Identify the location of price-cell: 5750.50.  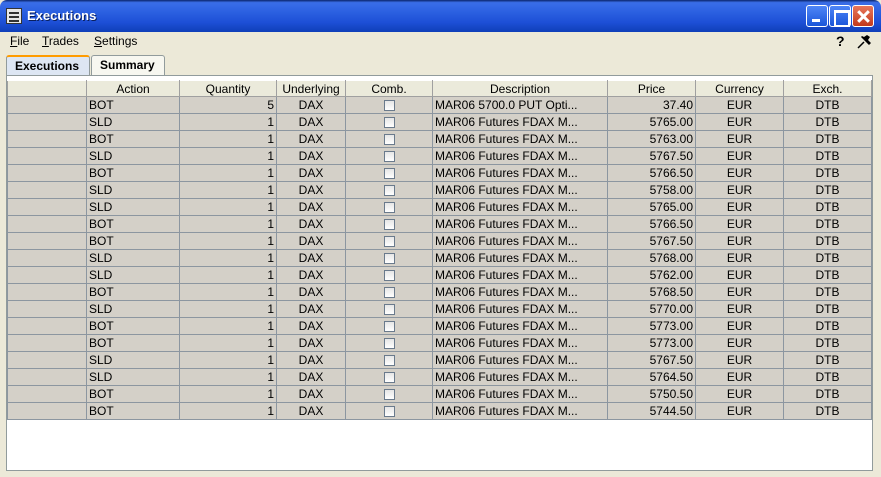
(651, 394).